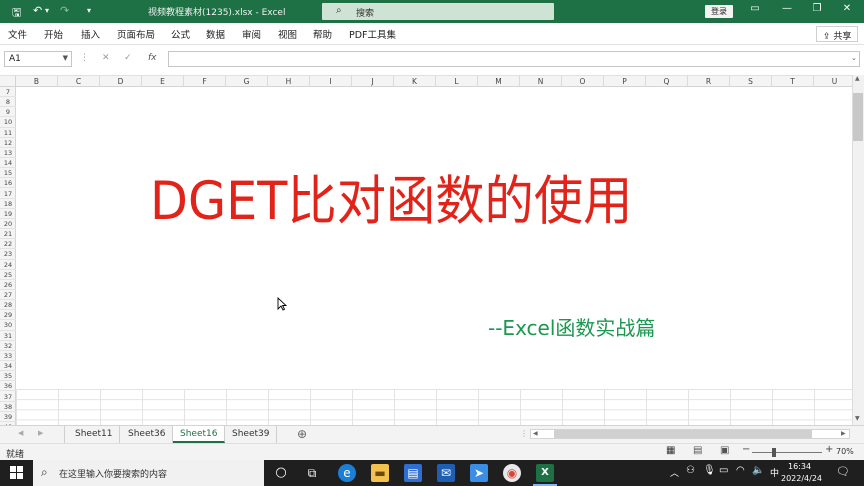  Describe the element at coordinates (8, 285) in the screenshot. I see `row-header: 26` at that location.